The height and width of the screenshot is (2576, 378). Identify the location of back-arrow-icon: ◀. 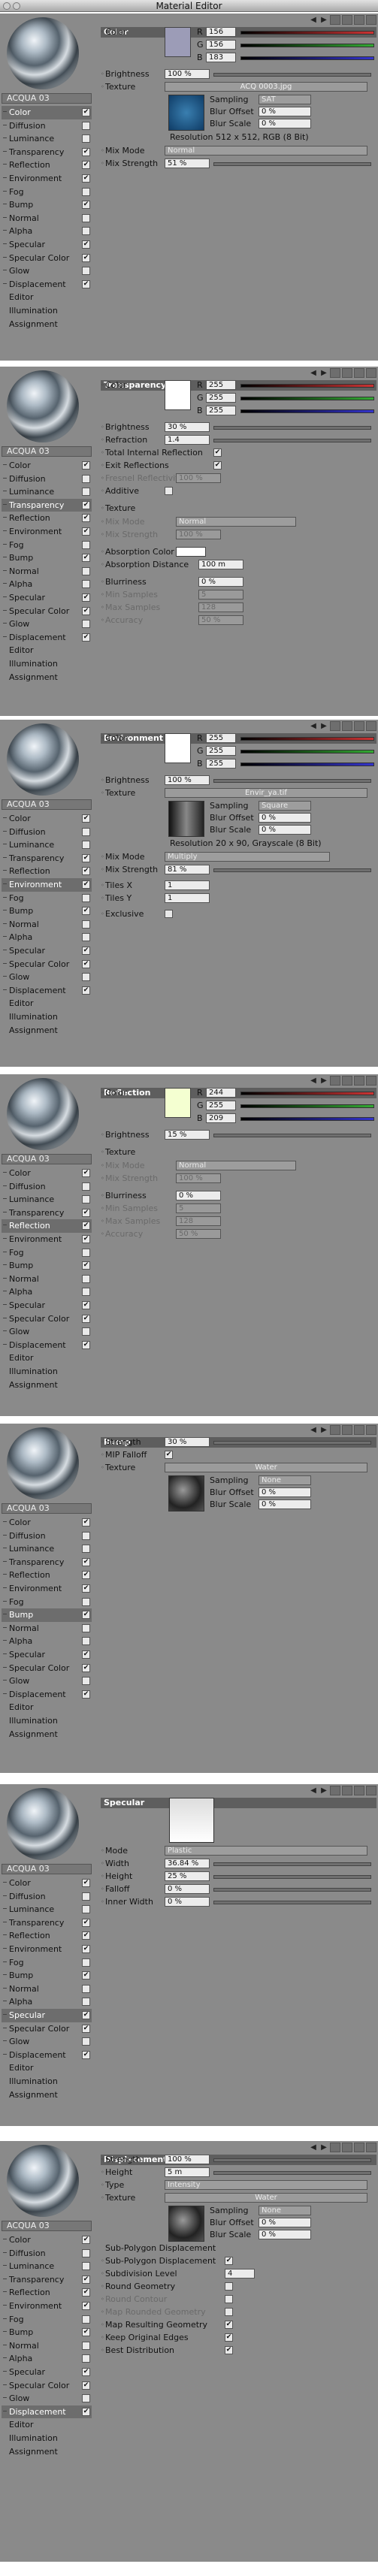
(314, 1081).